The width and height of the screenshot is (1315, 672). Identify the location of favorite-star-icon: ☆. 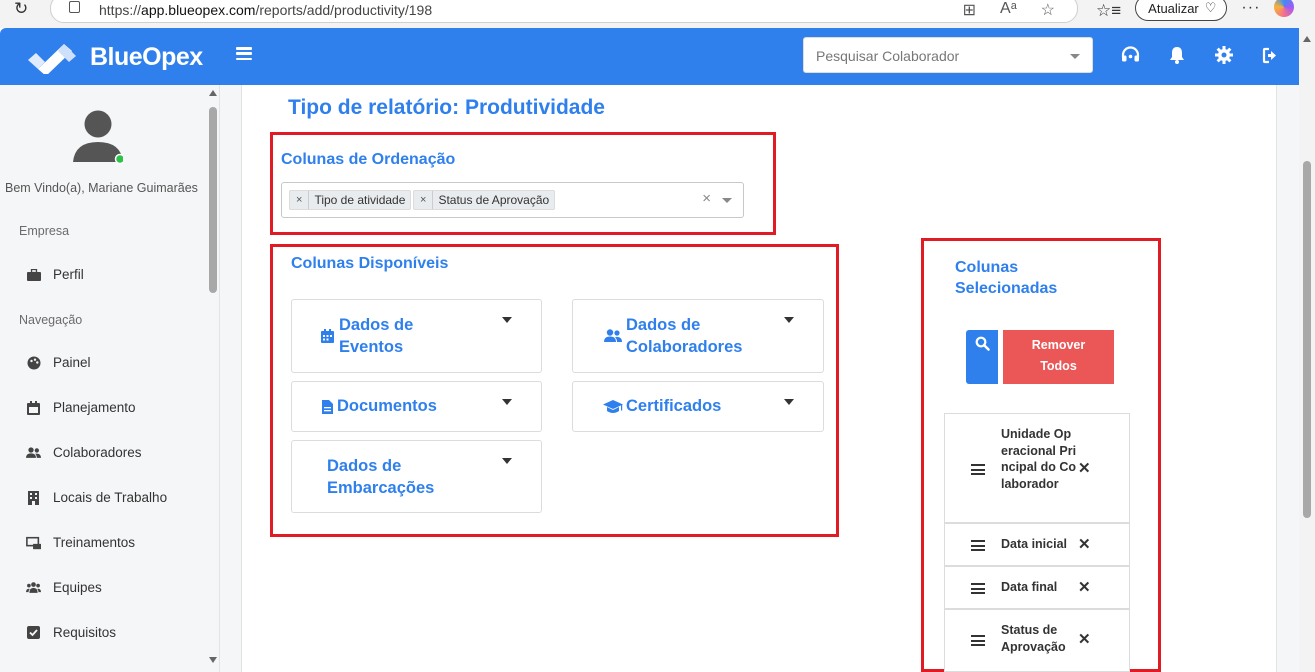
(1048, 10).